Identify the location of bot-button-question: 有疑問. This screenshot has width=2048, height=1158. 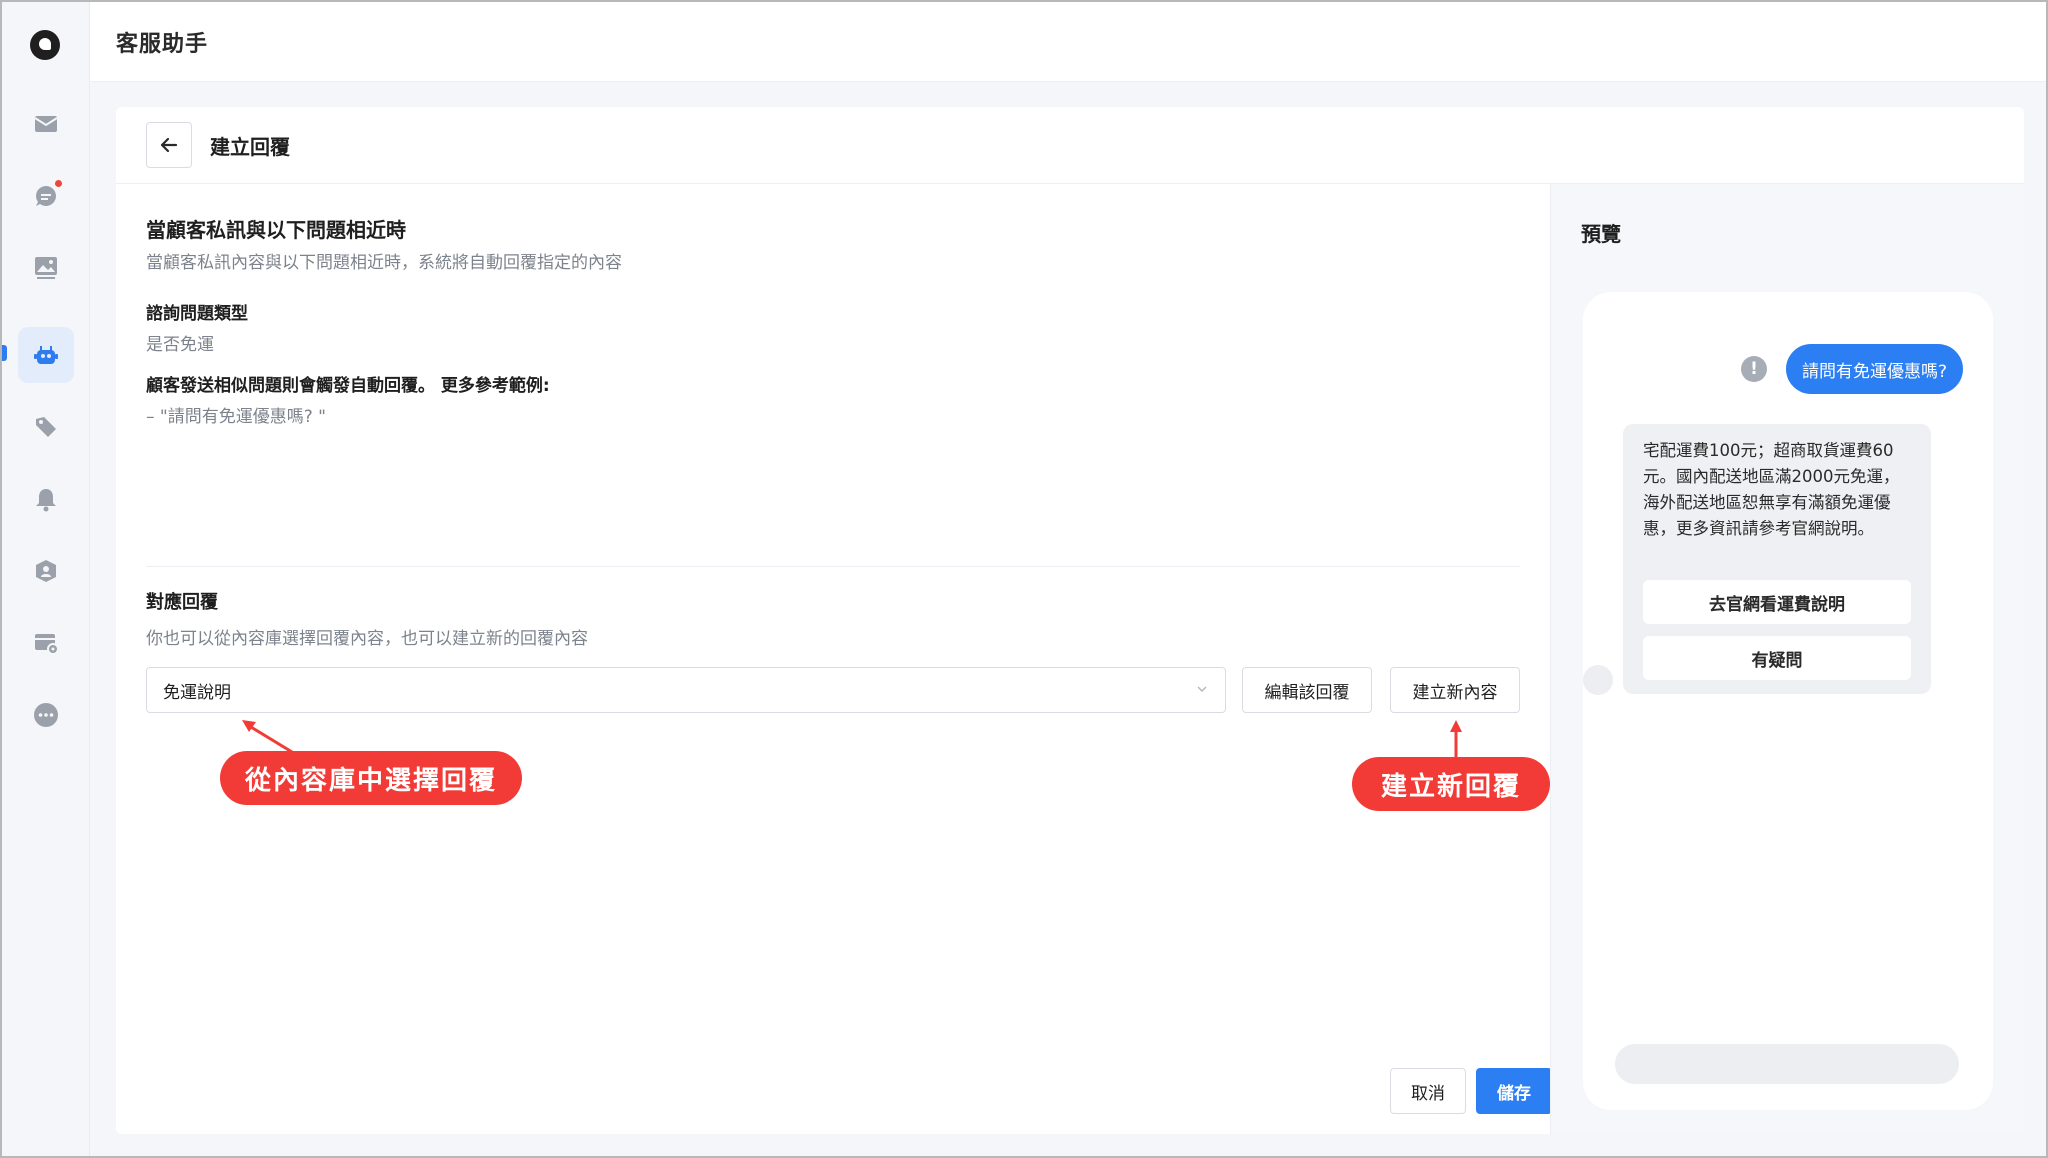
(1777, 658).